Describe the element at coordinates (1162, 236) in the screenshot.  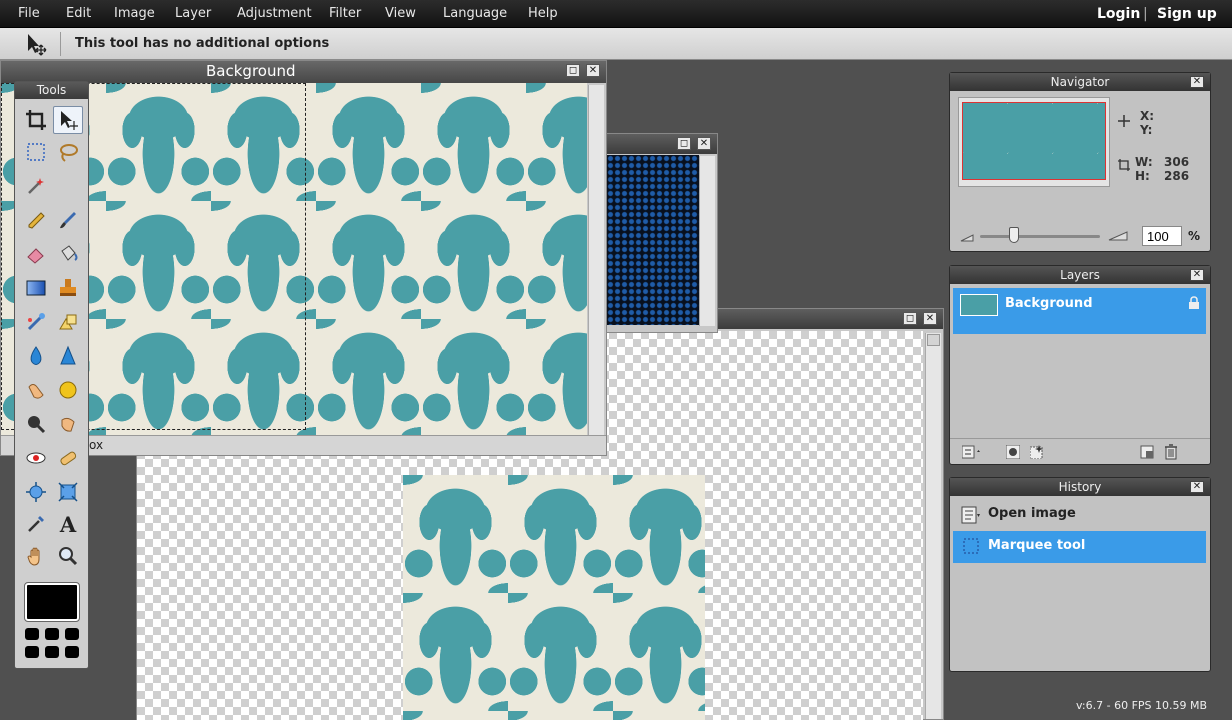
I see `zoom-input` at that location.